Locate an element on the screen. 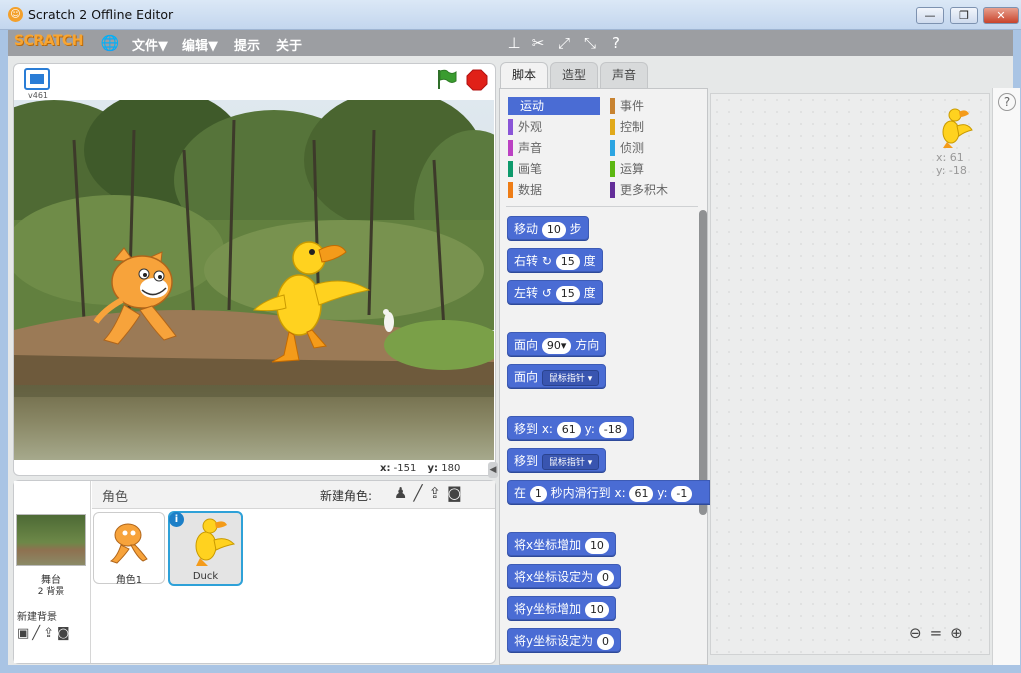 This screenshot has height=673, width=1021. stage-column: 舞台 2 背景 新建背景 ▣╱⇪◙ is located at coordinates (52, 572).